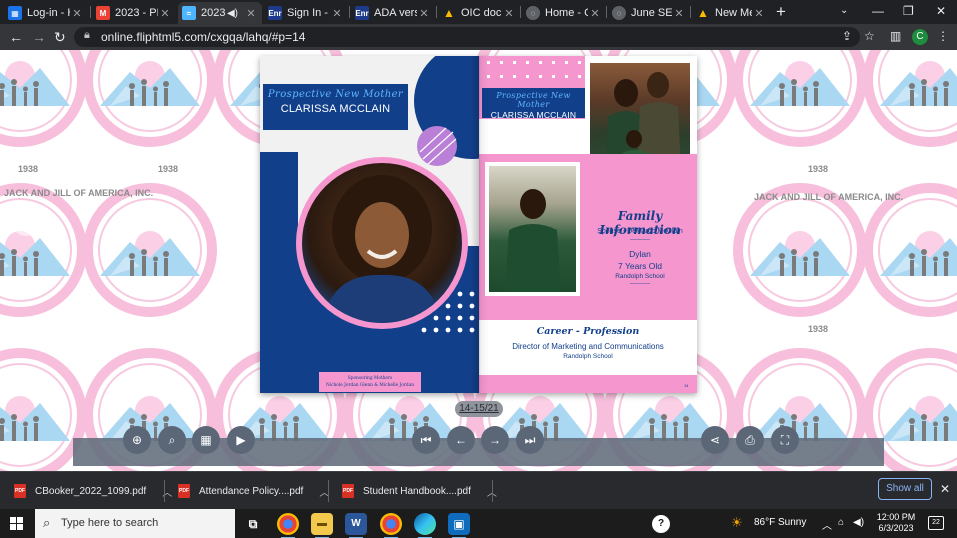 The width and height of the screenshot is (957, 538). Describe the element at coordinates (895, 36) in the screenshot. I see `side-panel-icon: ▥` at that location.